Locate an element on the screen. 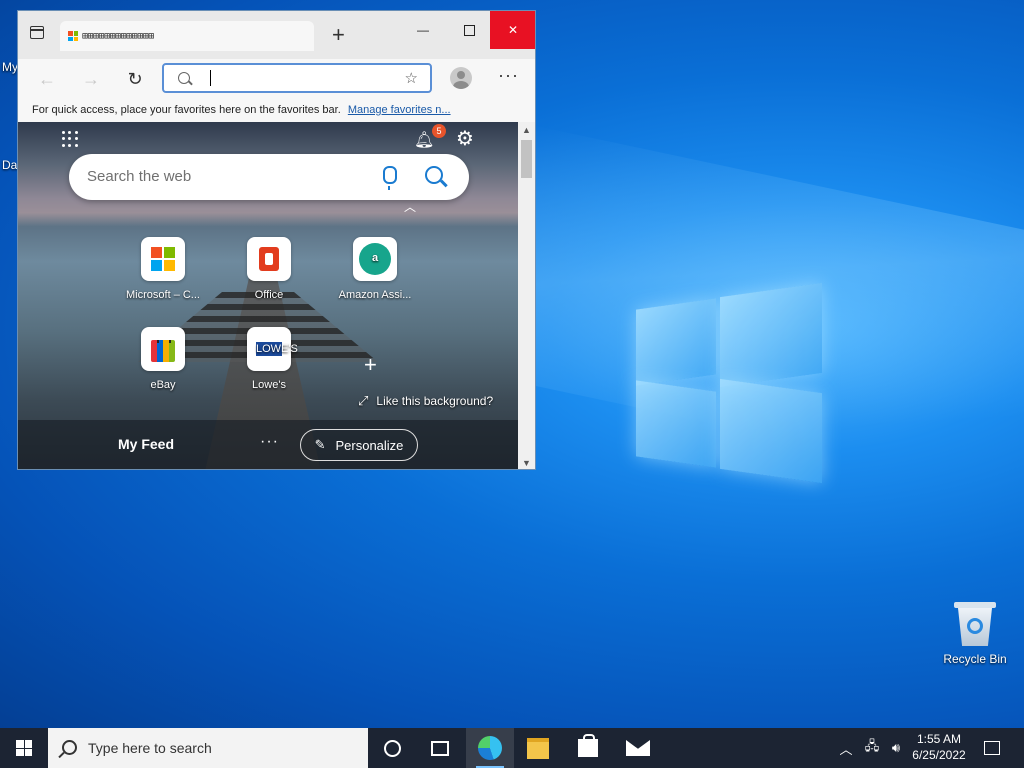 The height and width of the screenshot is (768, 1024). clock-time: 1:55 AM is located at coordinates (939, 739).